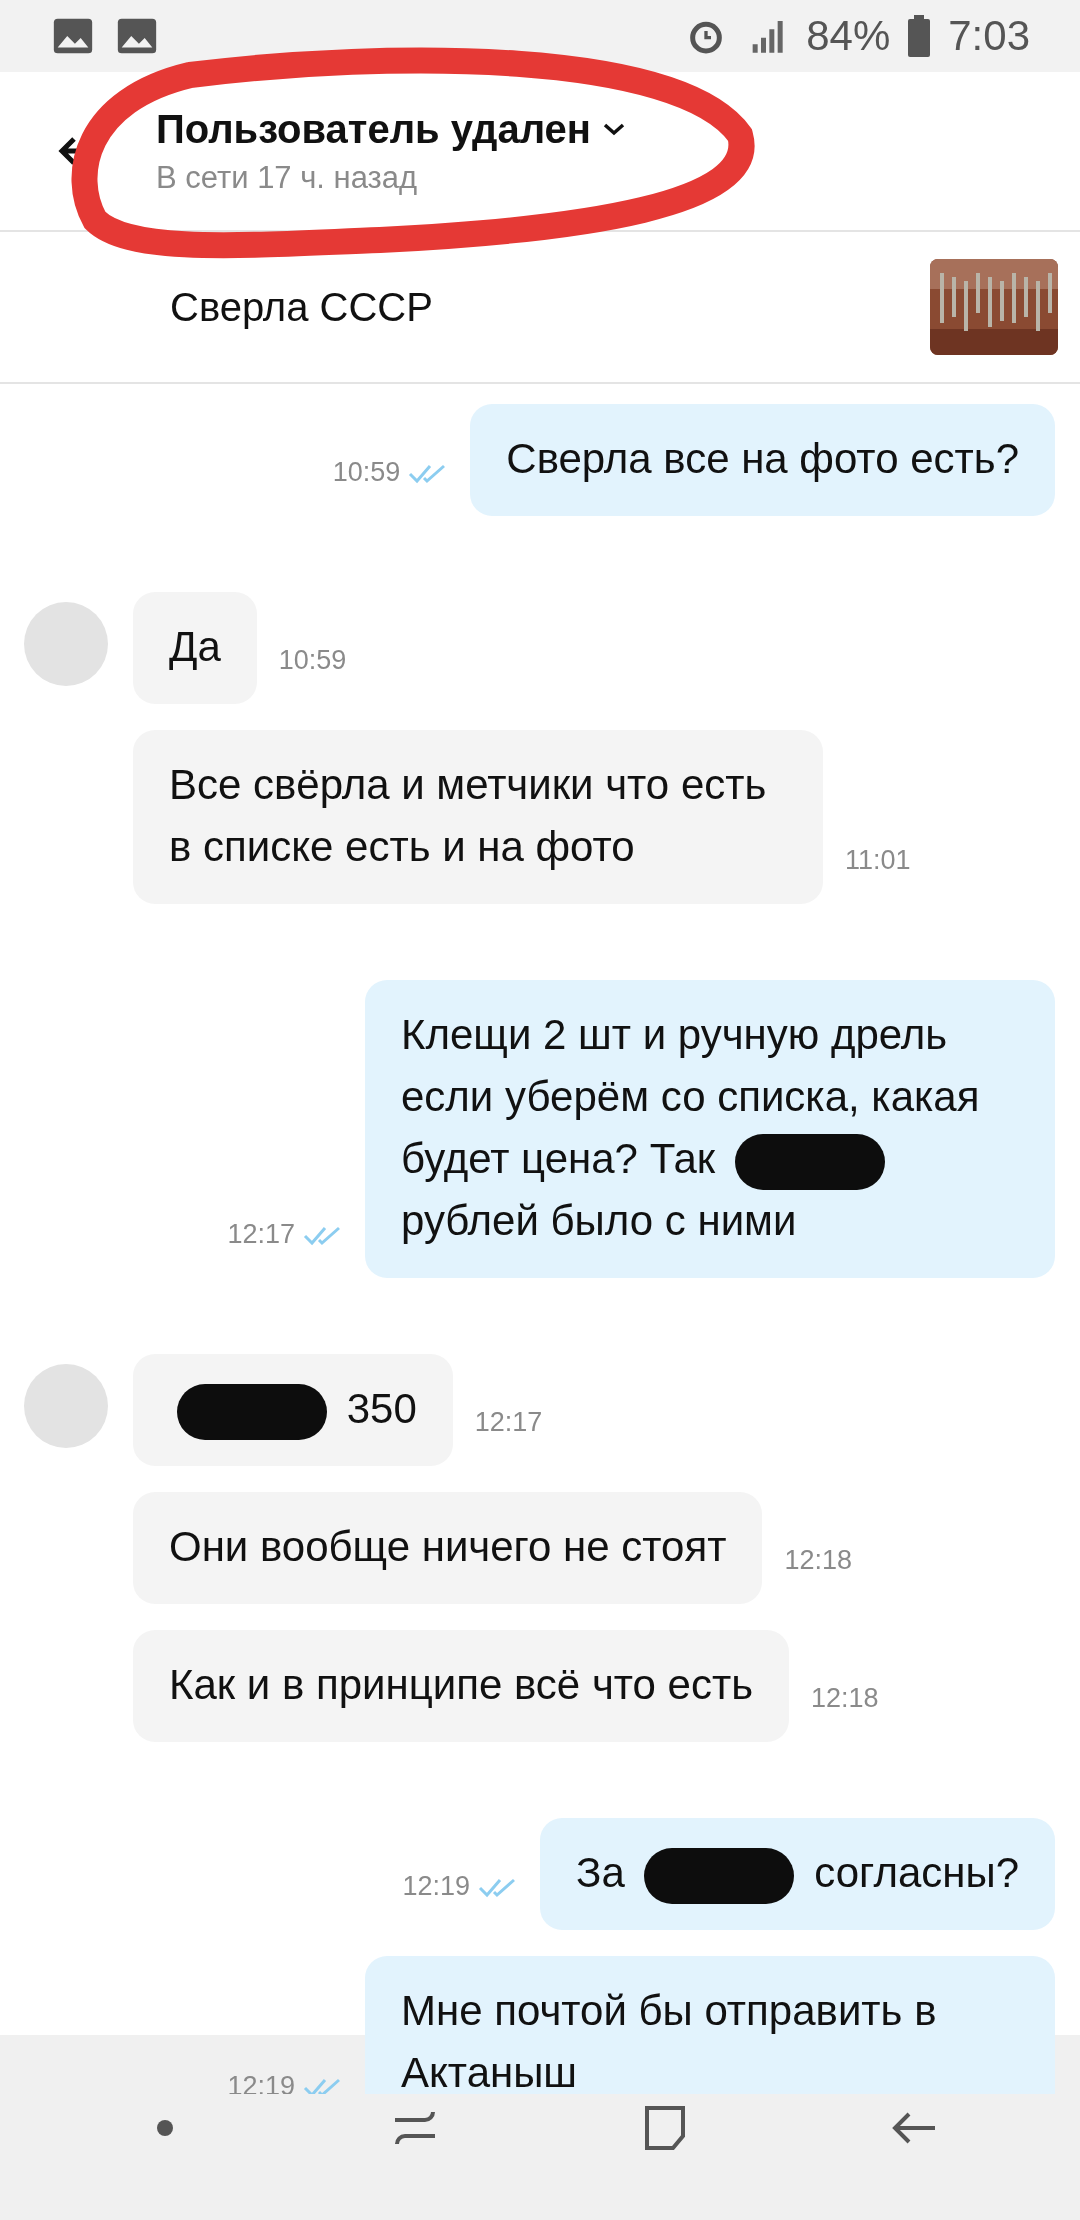 The width and height of the screenshot is (1080, 2220). What do you see at coordinates (989, 36) in the screenshot?
I see `clock: 7:03` at bounding box center [989, 36].